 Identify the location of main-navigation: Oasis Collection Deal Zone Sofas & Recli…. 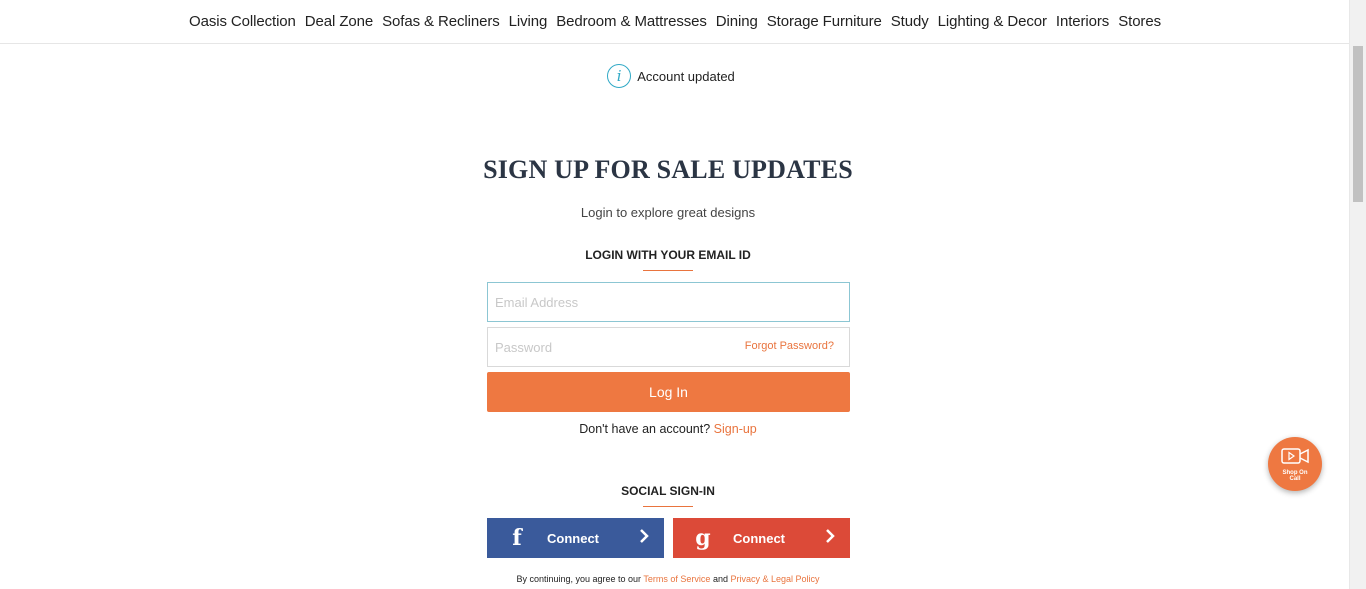
(675, 22).